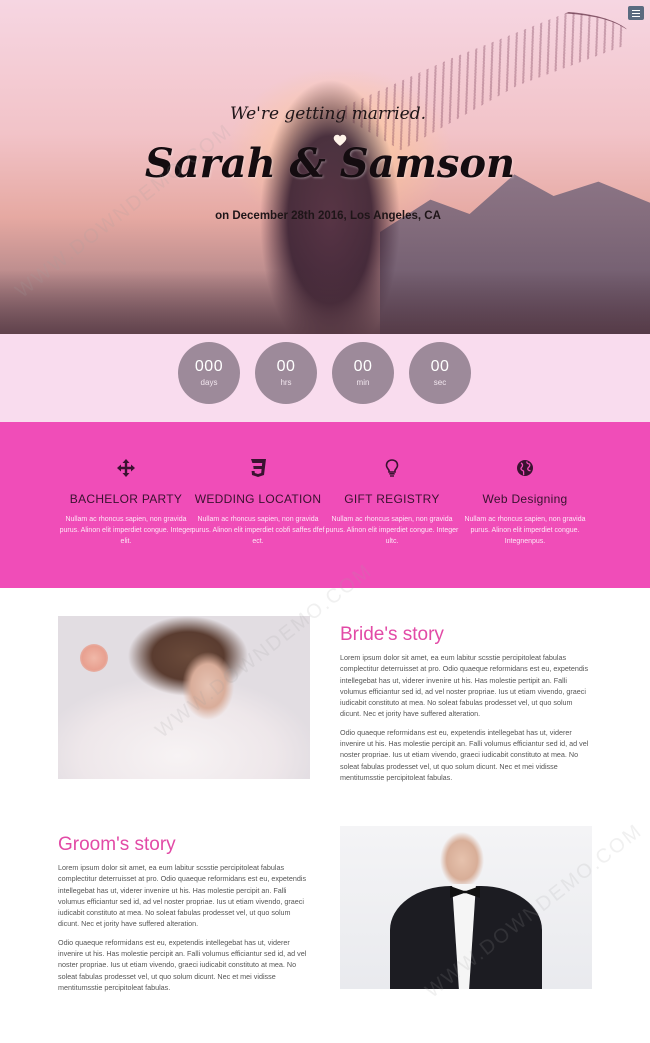 The width and height of the screenshot is (650, 1043). What do you see at coordinates (328, 114) in the screenshot?
I see `hero-tagline: We're getting married.` at bounding box center [328, 114].